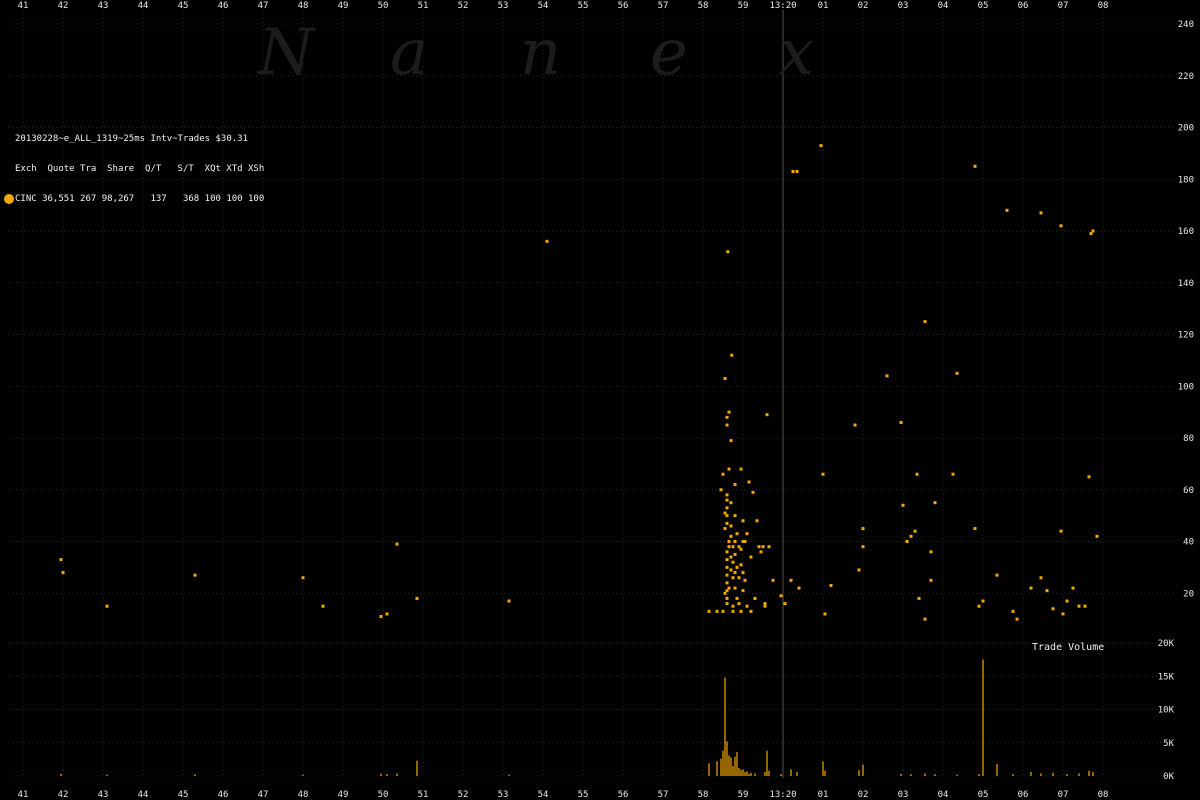 The height and width of the screenshot is (800, 1200). Describe the element at coordinates (983, 795) in the screenshot. I see `x-tick-label-bottom: 05` at that location.